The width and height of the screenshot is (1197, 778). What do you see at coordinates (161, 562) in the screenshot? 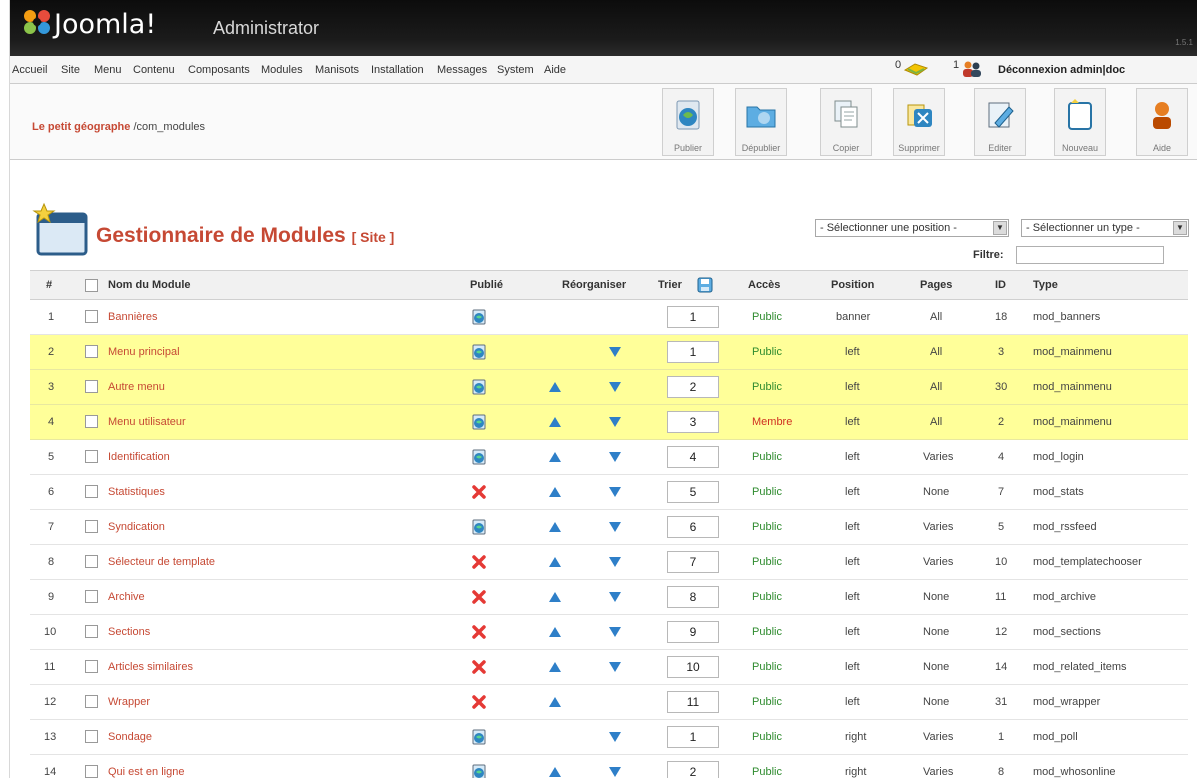
I see `module-name-link: Sélecteur de template` at bounding box center [161, 562].